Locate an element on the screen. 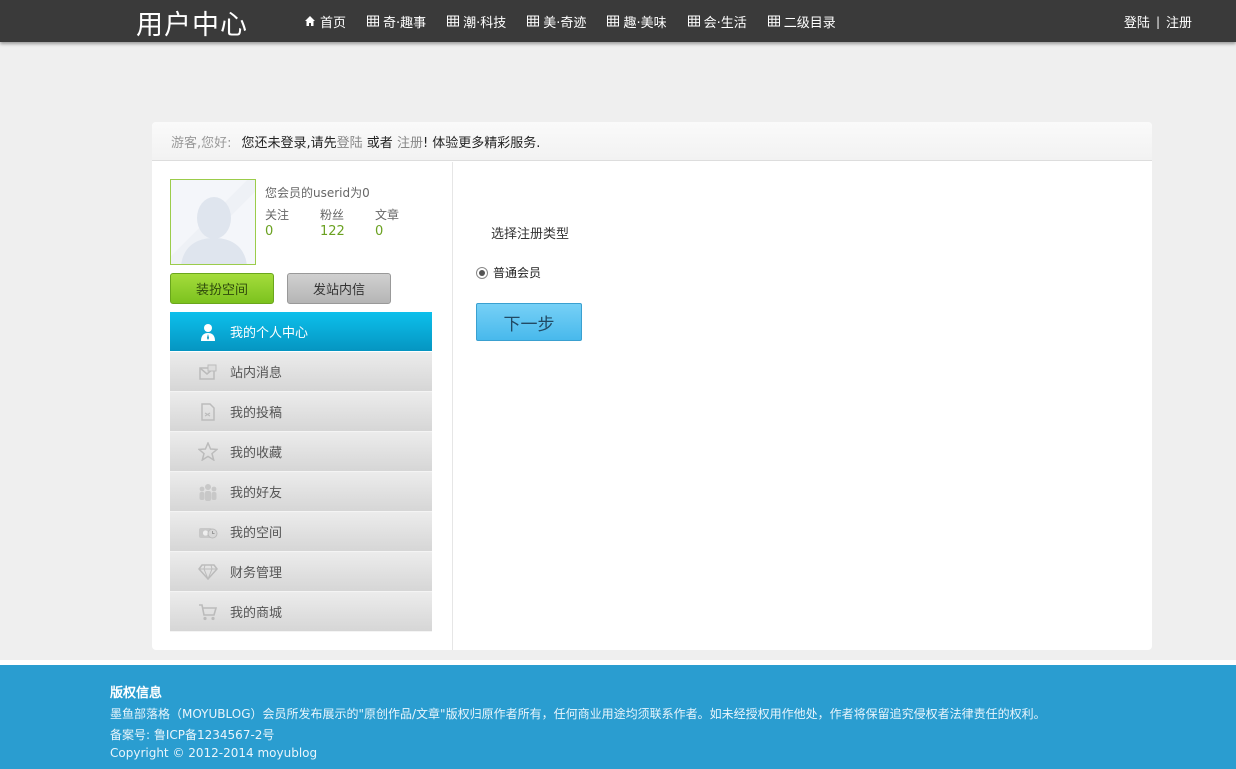 Image resolution: width=1236 pixels, height=769 pixels. sidebar-item-label: 我的收藏 is located at coordinates (256, 453).